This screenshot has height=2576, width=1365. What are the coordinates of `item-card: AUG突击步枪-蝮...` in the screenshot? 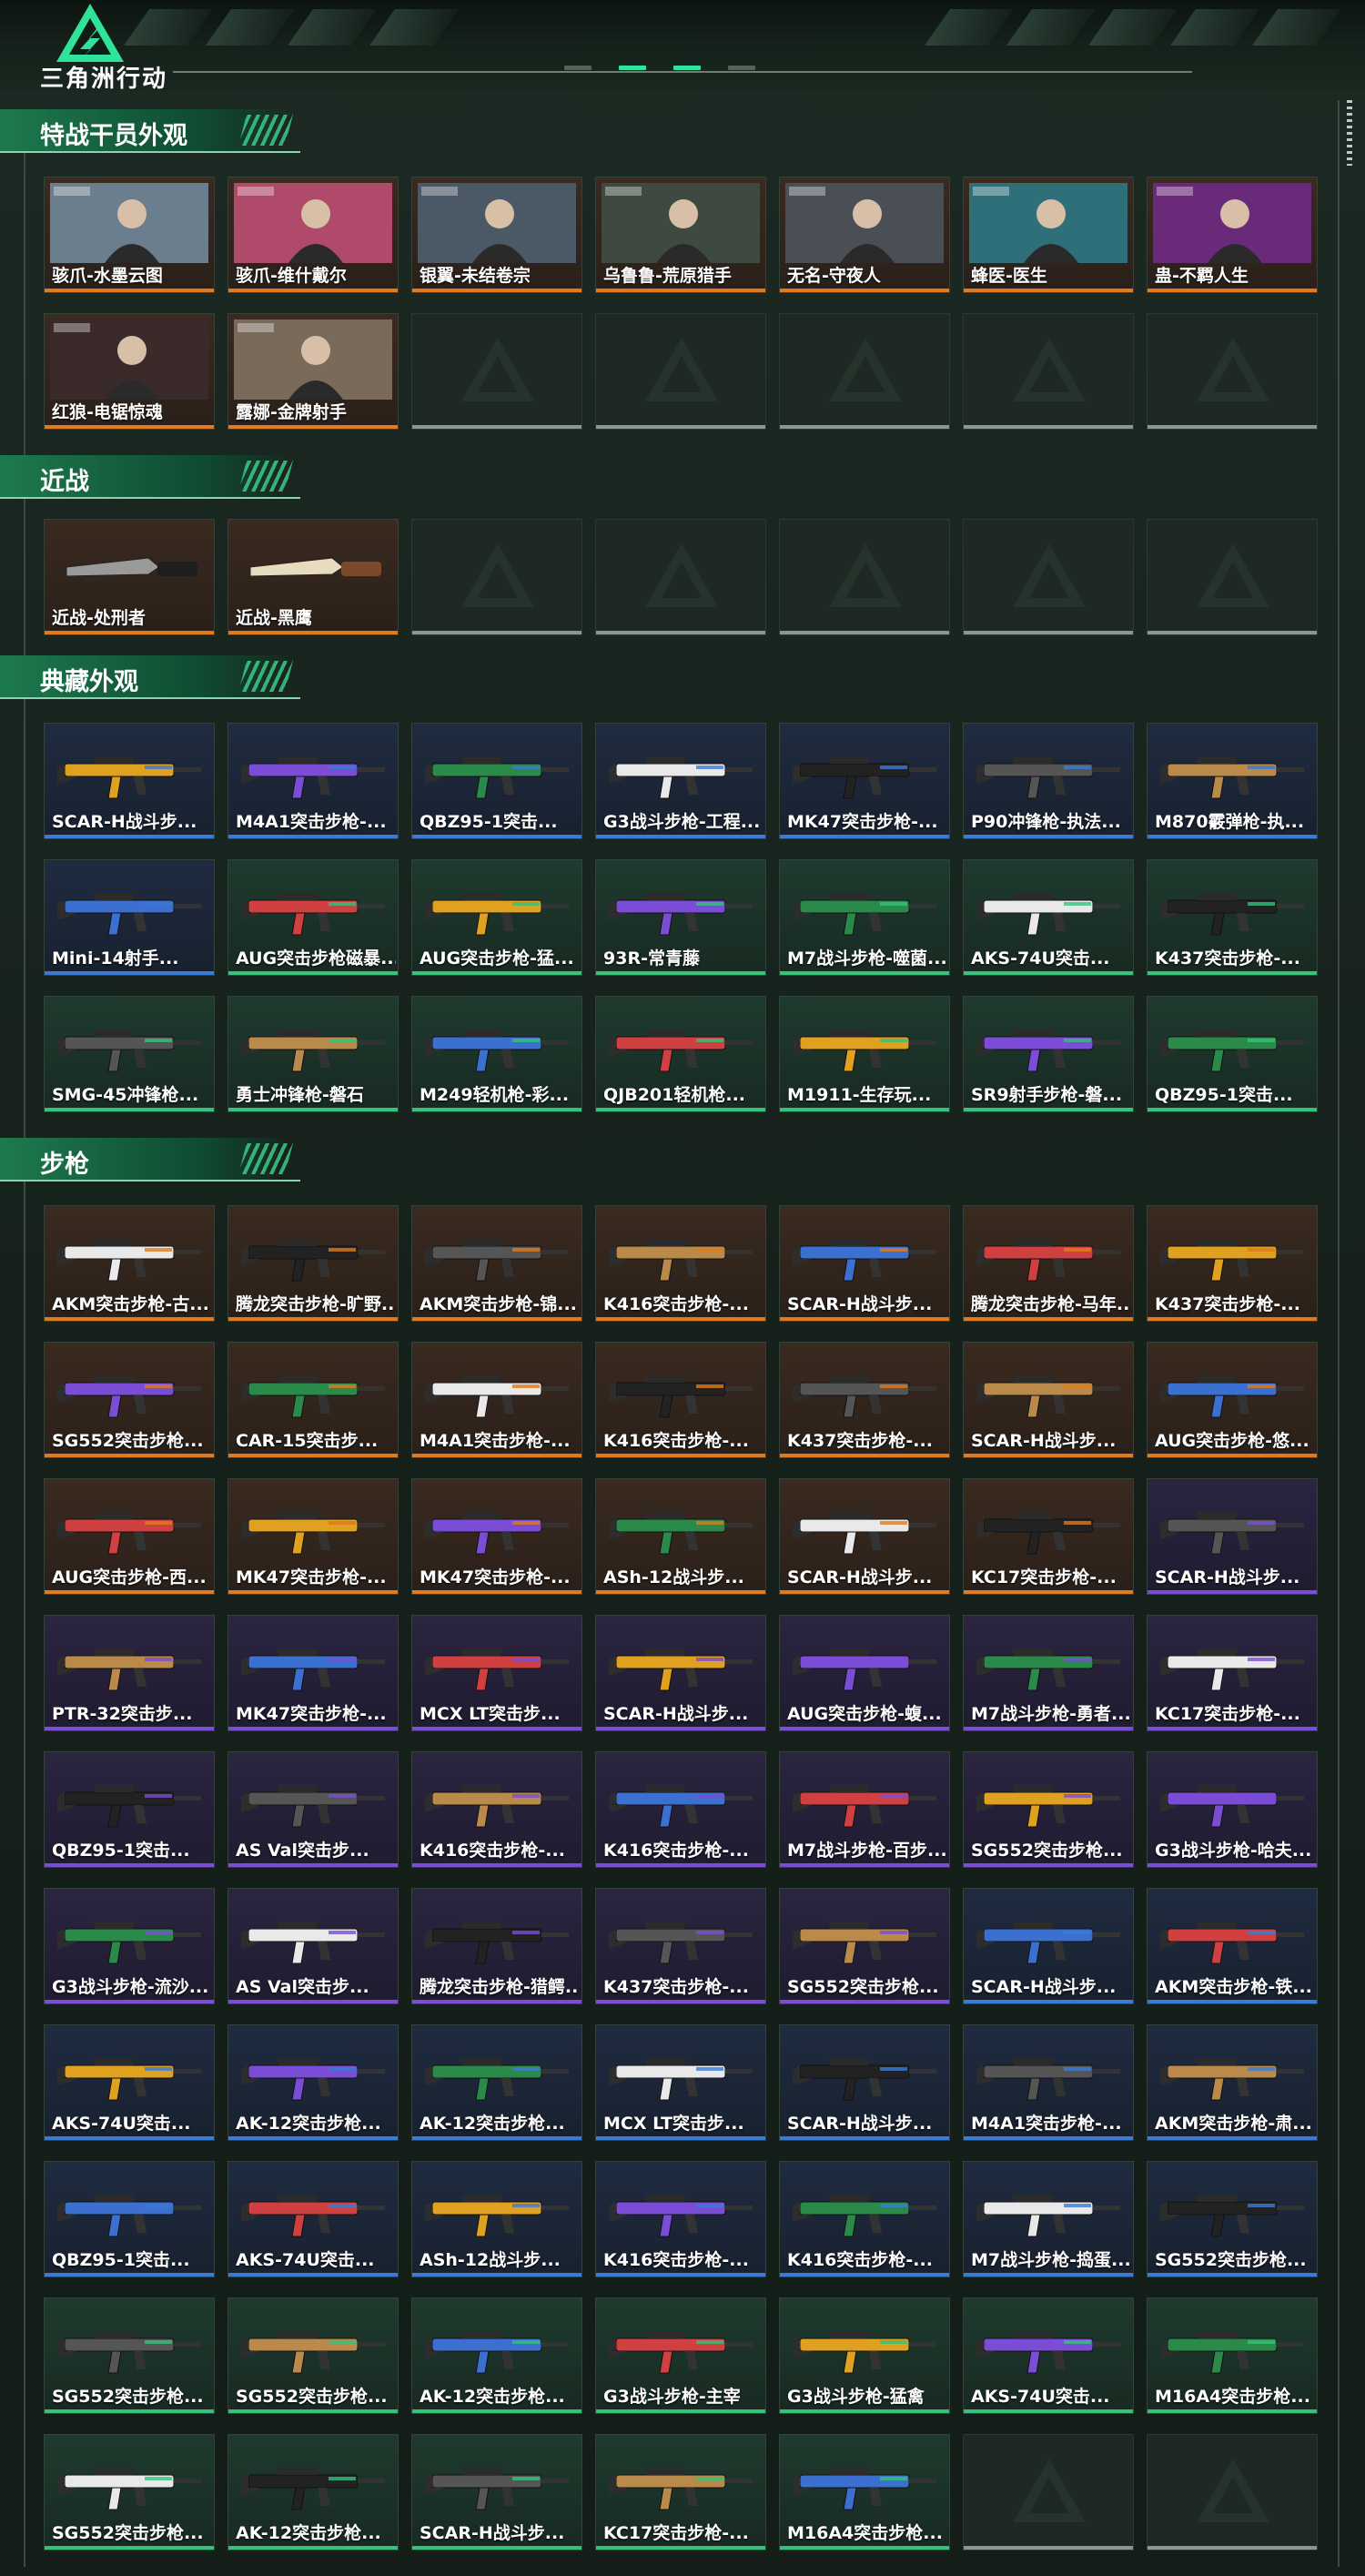 It's located at (865, 1673).